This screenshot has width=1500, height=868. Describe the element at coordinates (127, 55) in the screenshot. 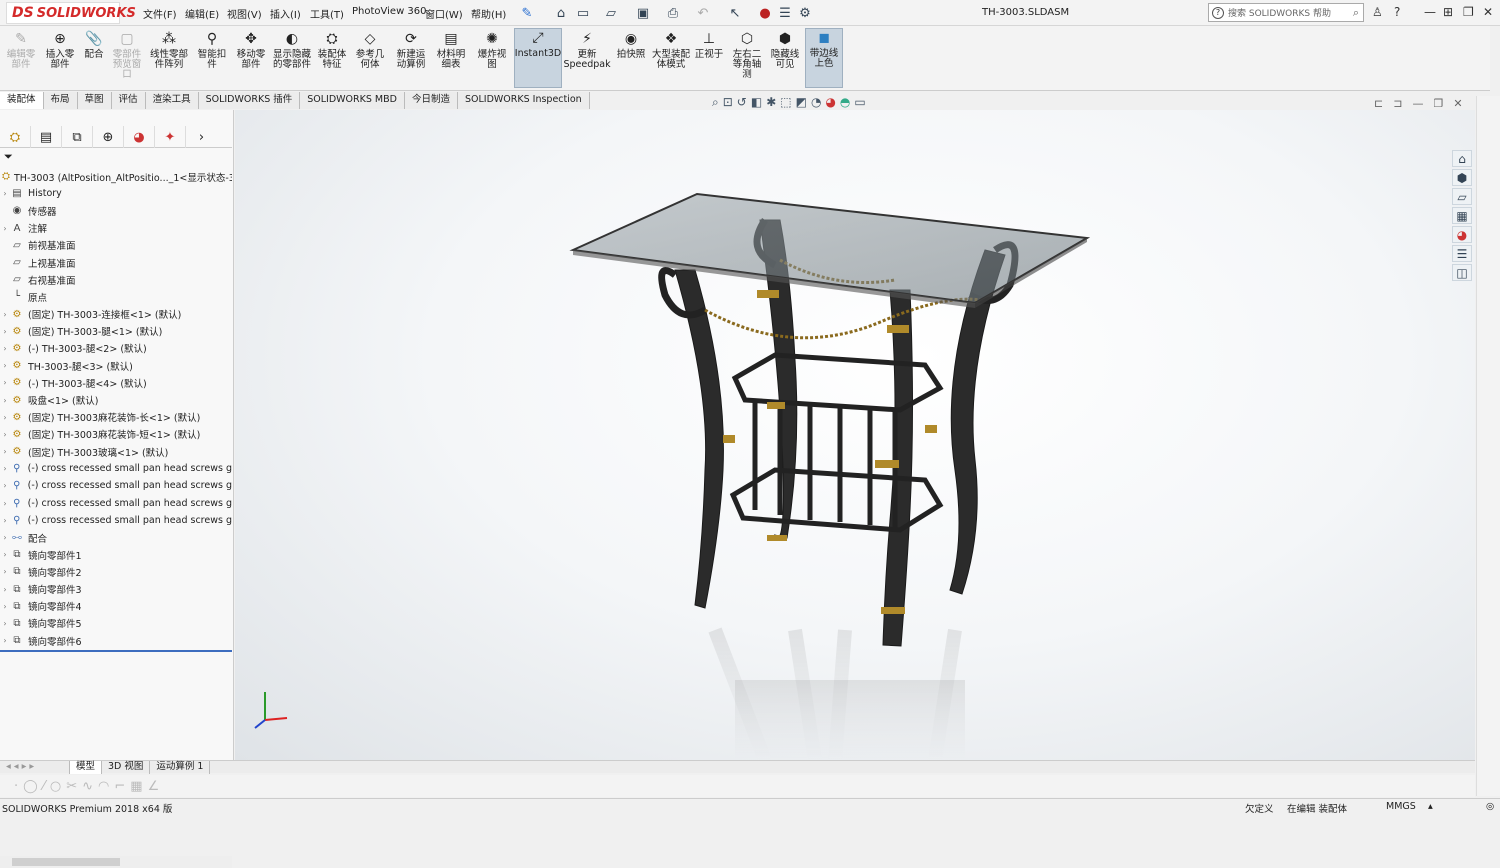

I see `component-preview-button: ▢ 零部件预览窗口` at that location.